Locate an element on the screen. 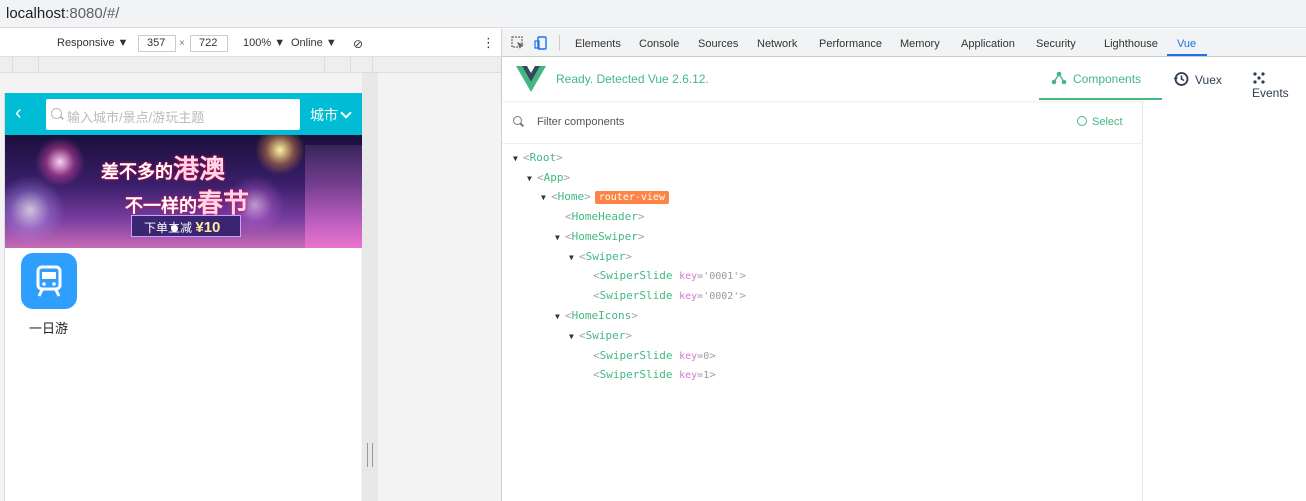  tree-node-root: ▼ <Root> is located at coordinates (538, 157).